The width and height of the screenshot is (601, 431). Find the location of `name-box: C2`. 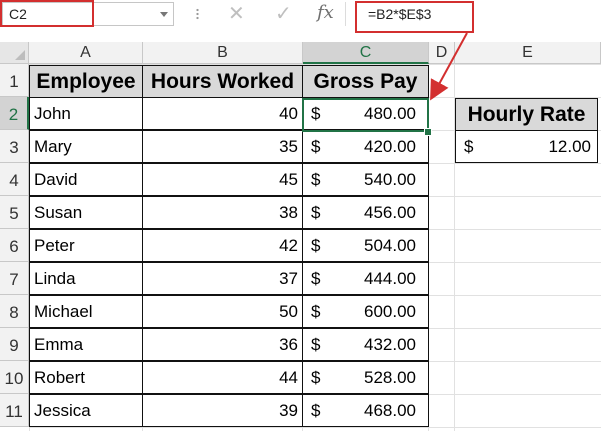

name-box: C2 is located at coordinates (88, 14).